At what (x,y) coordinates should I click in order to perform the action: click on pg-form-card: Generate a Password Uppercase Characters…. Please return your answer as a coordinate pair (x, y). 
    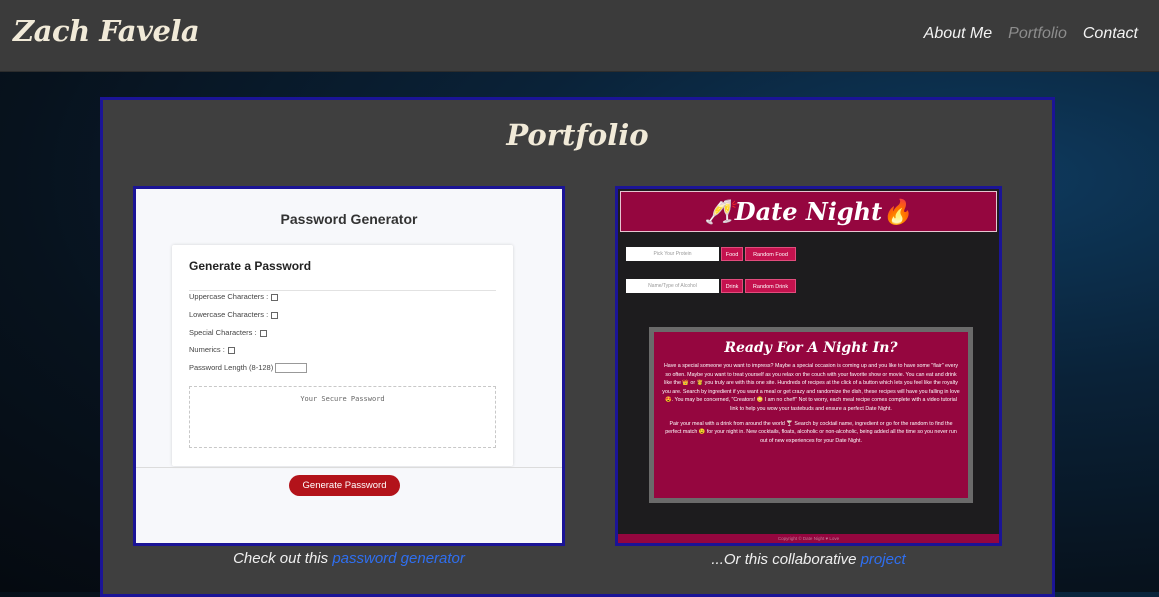
    Looking at the image, I should click on (342, 355).